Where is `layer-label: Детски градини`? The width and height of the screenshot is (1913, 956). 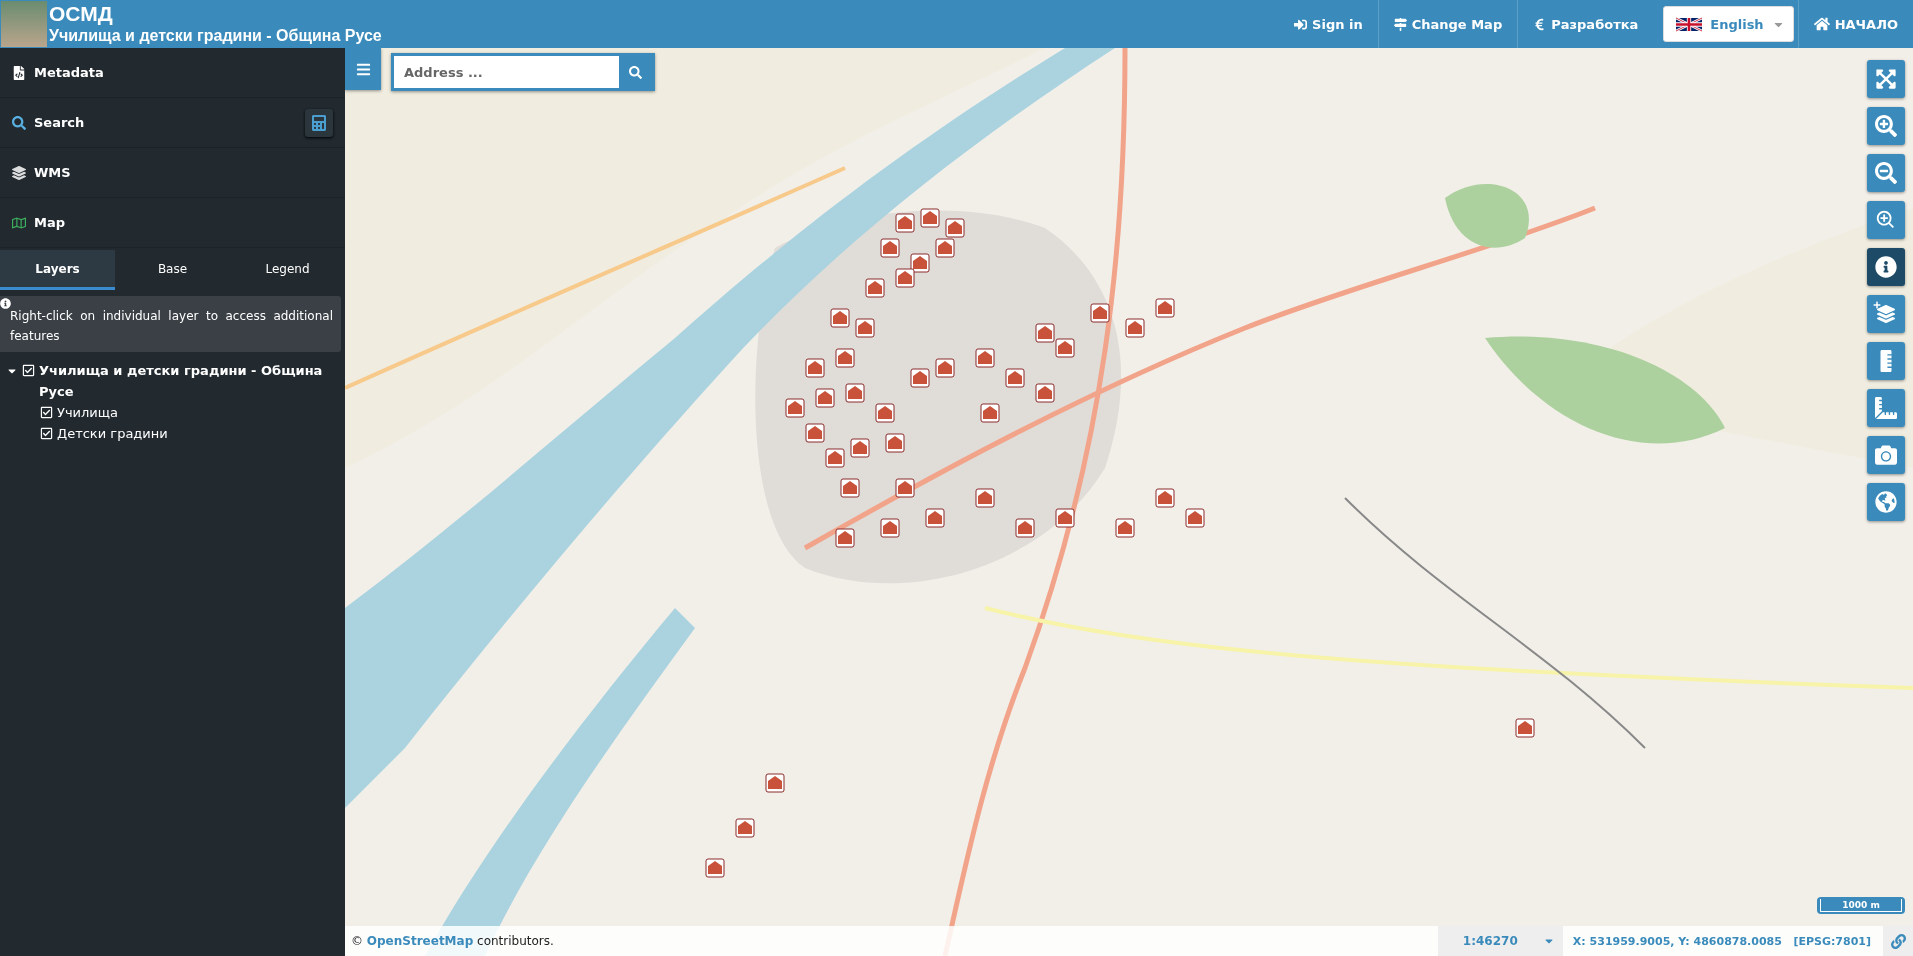
layer-label: Детски градини is located at coordinates (112, 433).